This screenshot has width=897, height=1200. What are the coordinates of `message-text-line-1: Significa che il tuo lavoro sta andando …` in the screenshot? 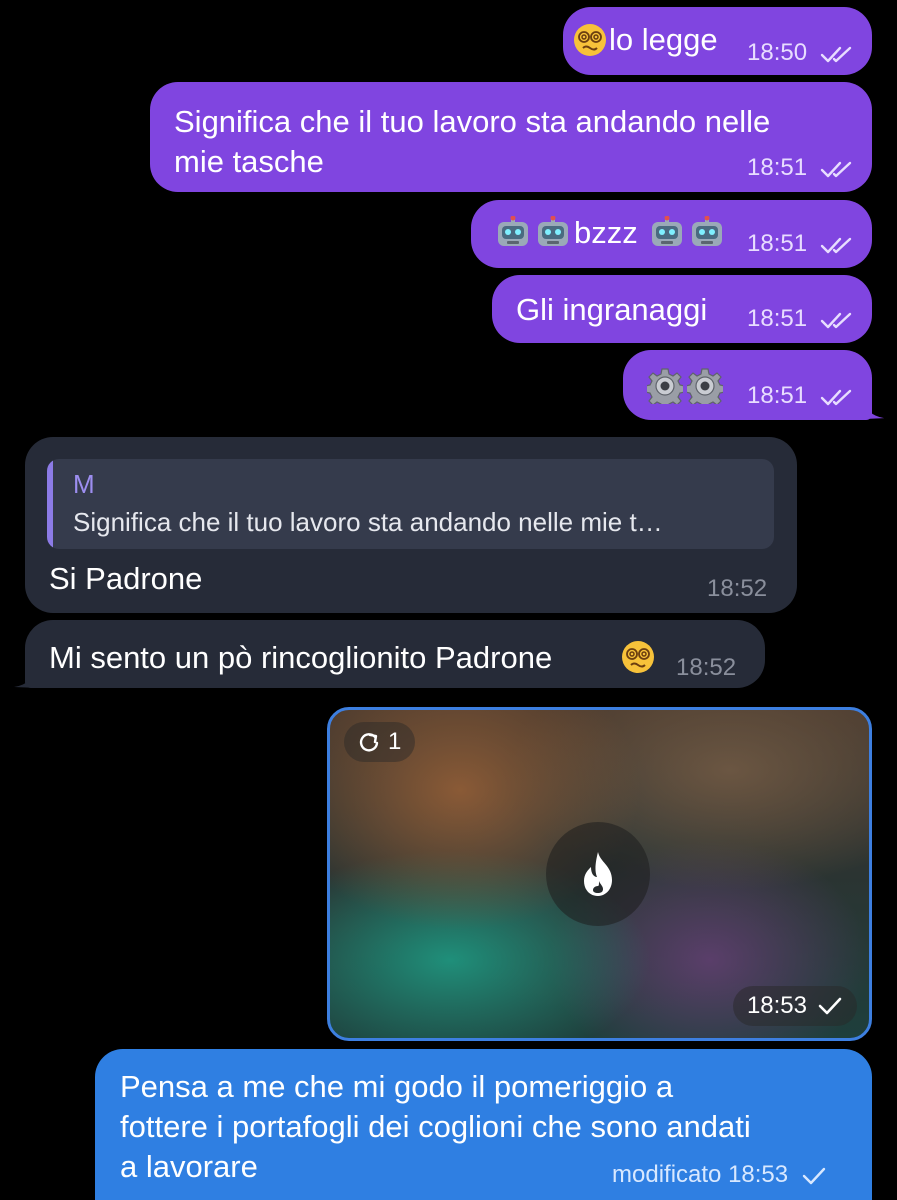 It's located at (472, 121).